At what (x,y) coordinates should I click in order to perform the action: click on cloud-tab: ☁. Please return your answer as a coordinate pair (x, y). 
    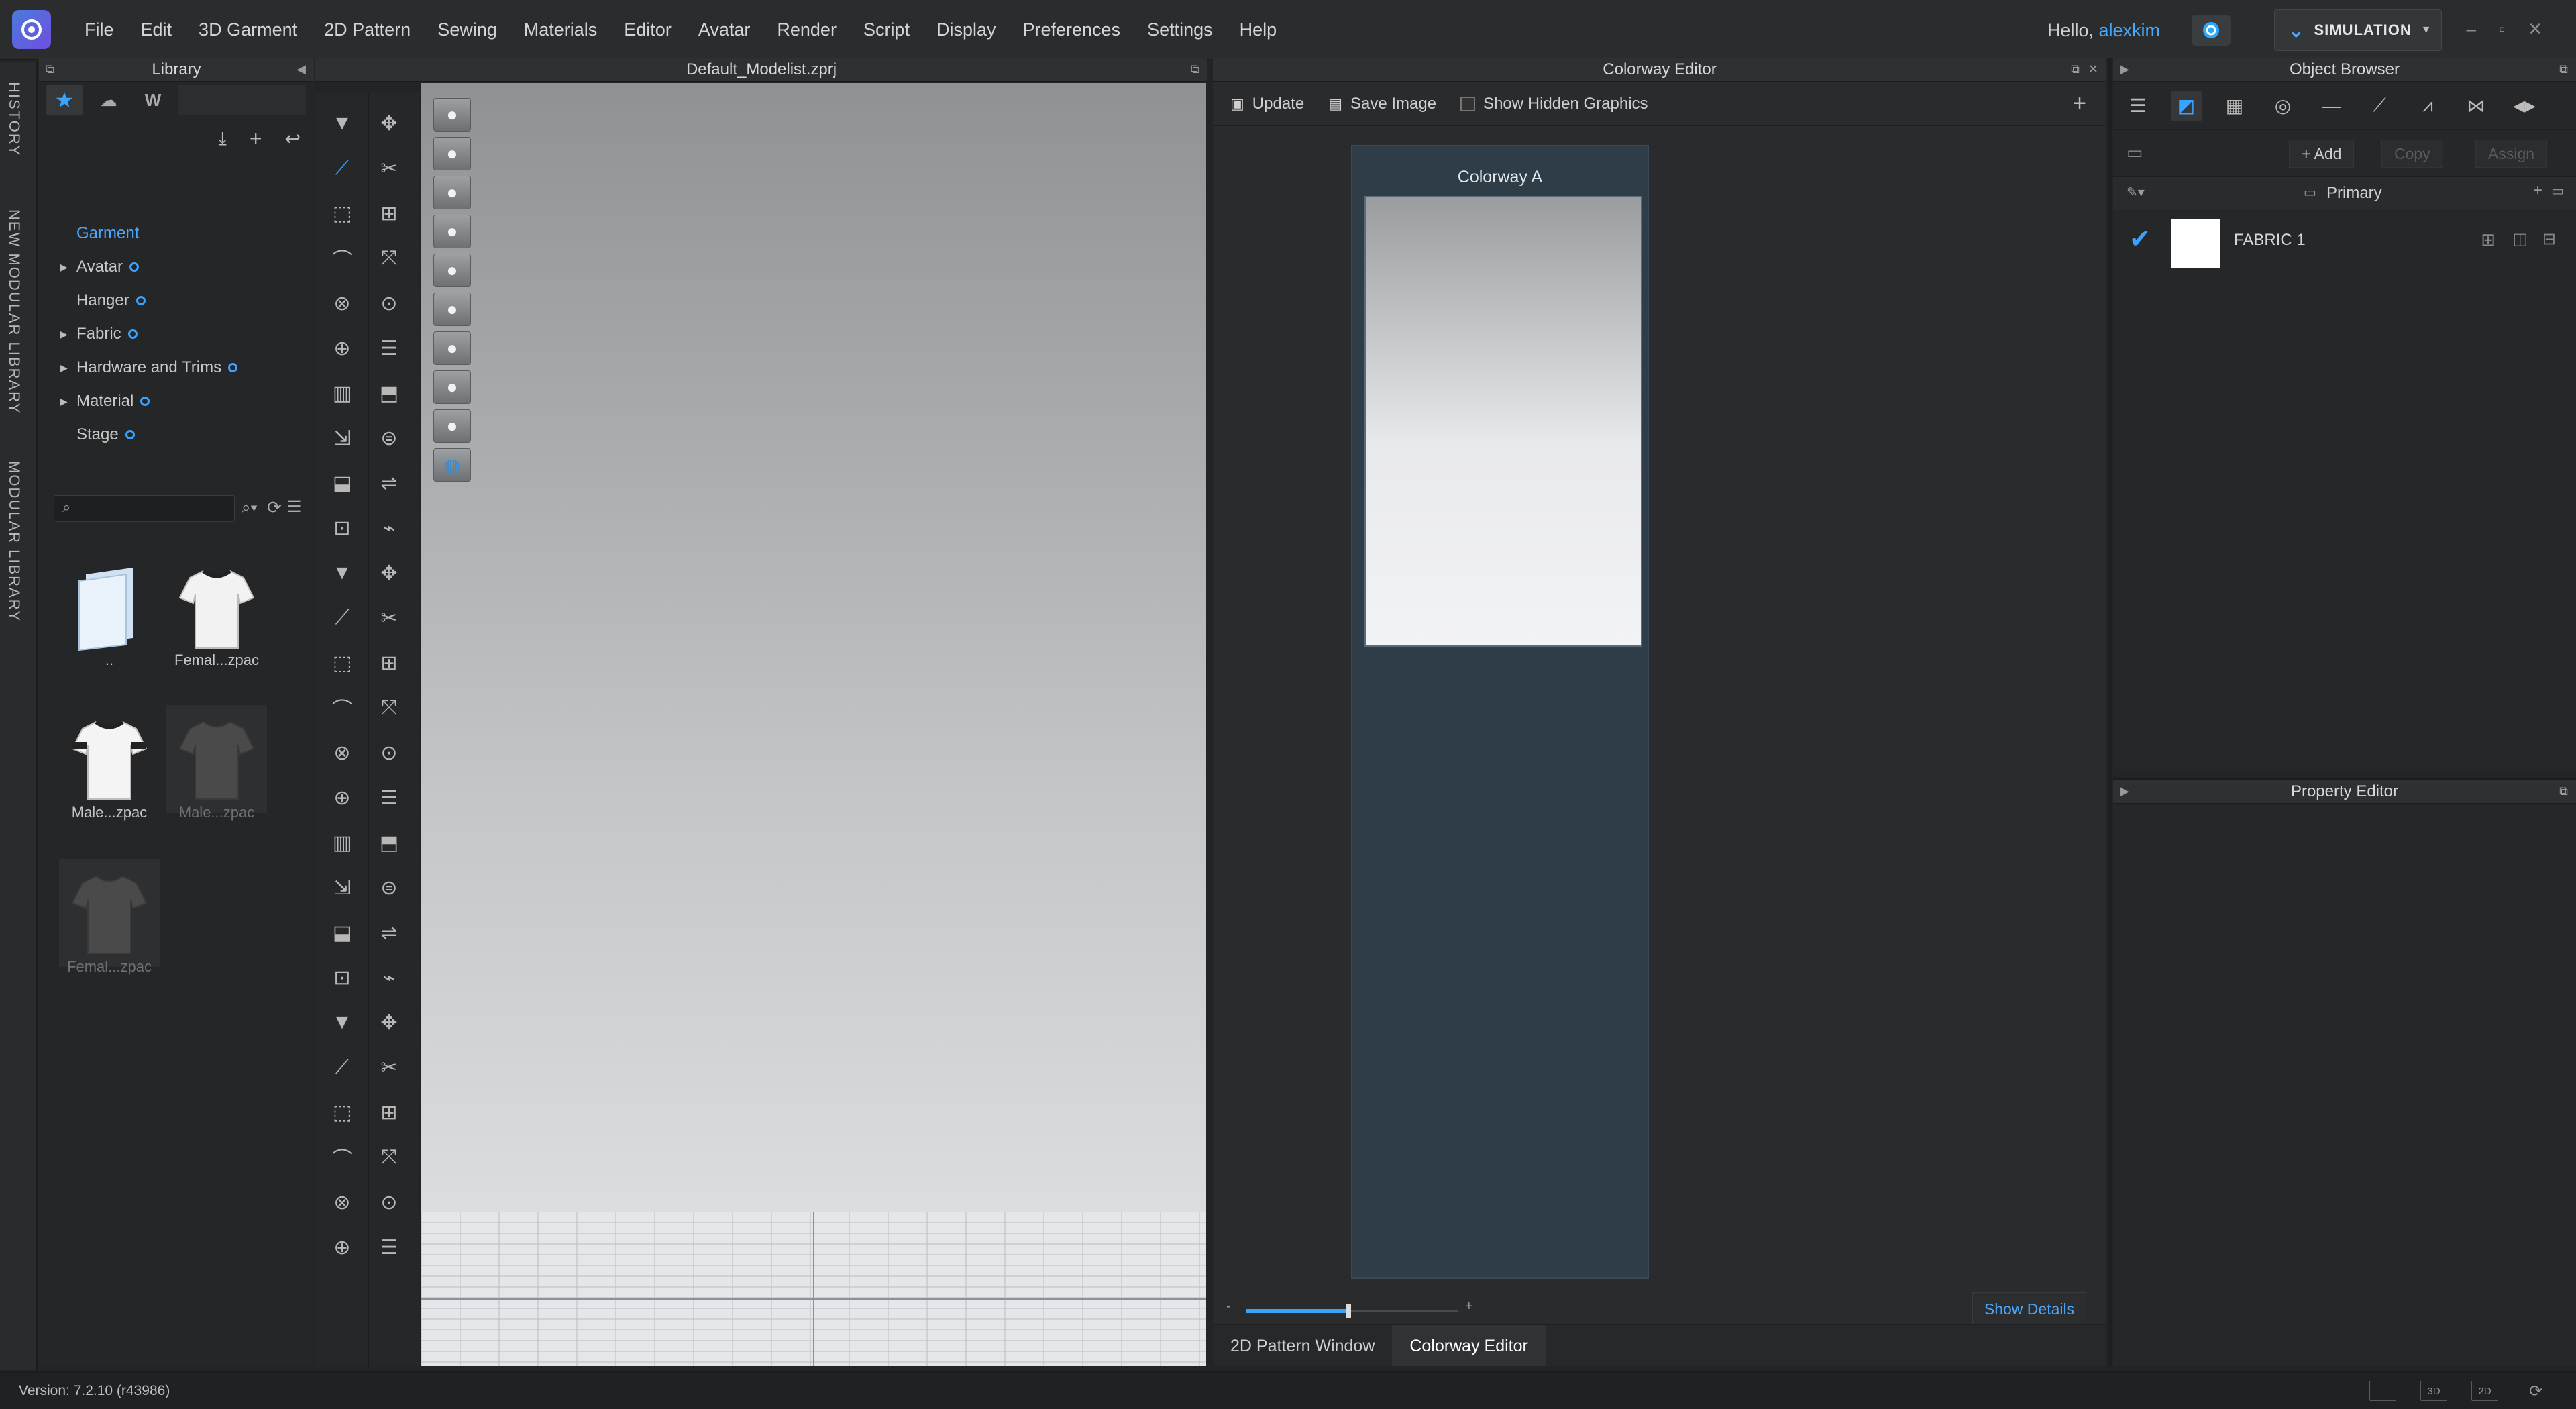
    Looking at the image, I should click on (108, 100).